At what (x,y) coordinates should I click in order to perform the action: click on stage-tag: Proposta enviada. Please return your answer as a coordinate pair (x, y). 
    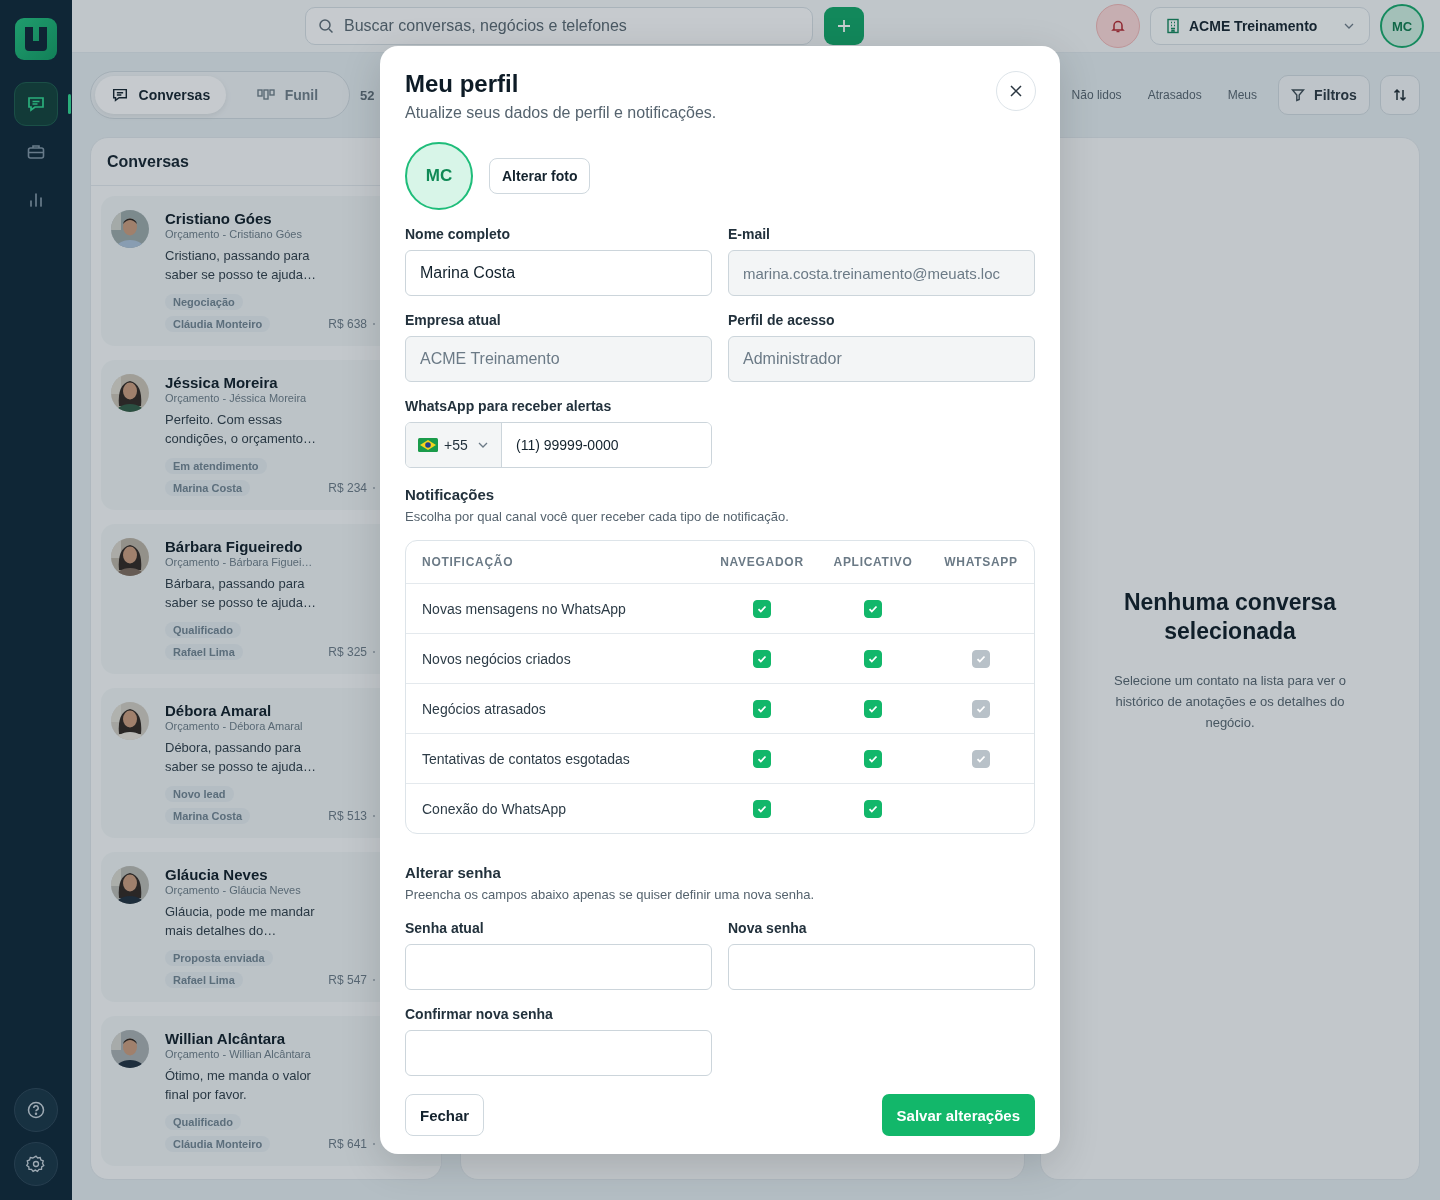
    Looking at the image, I should click on (219, 958).